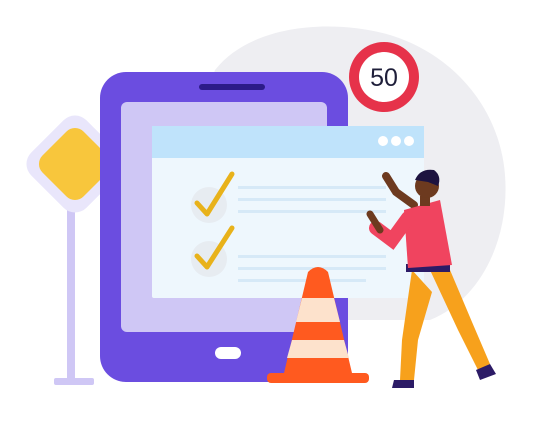 The image size is (551, 422). I want to click on speed-limit-sign-icon: 50, so click(384, 77).